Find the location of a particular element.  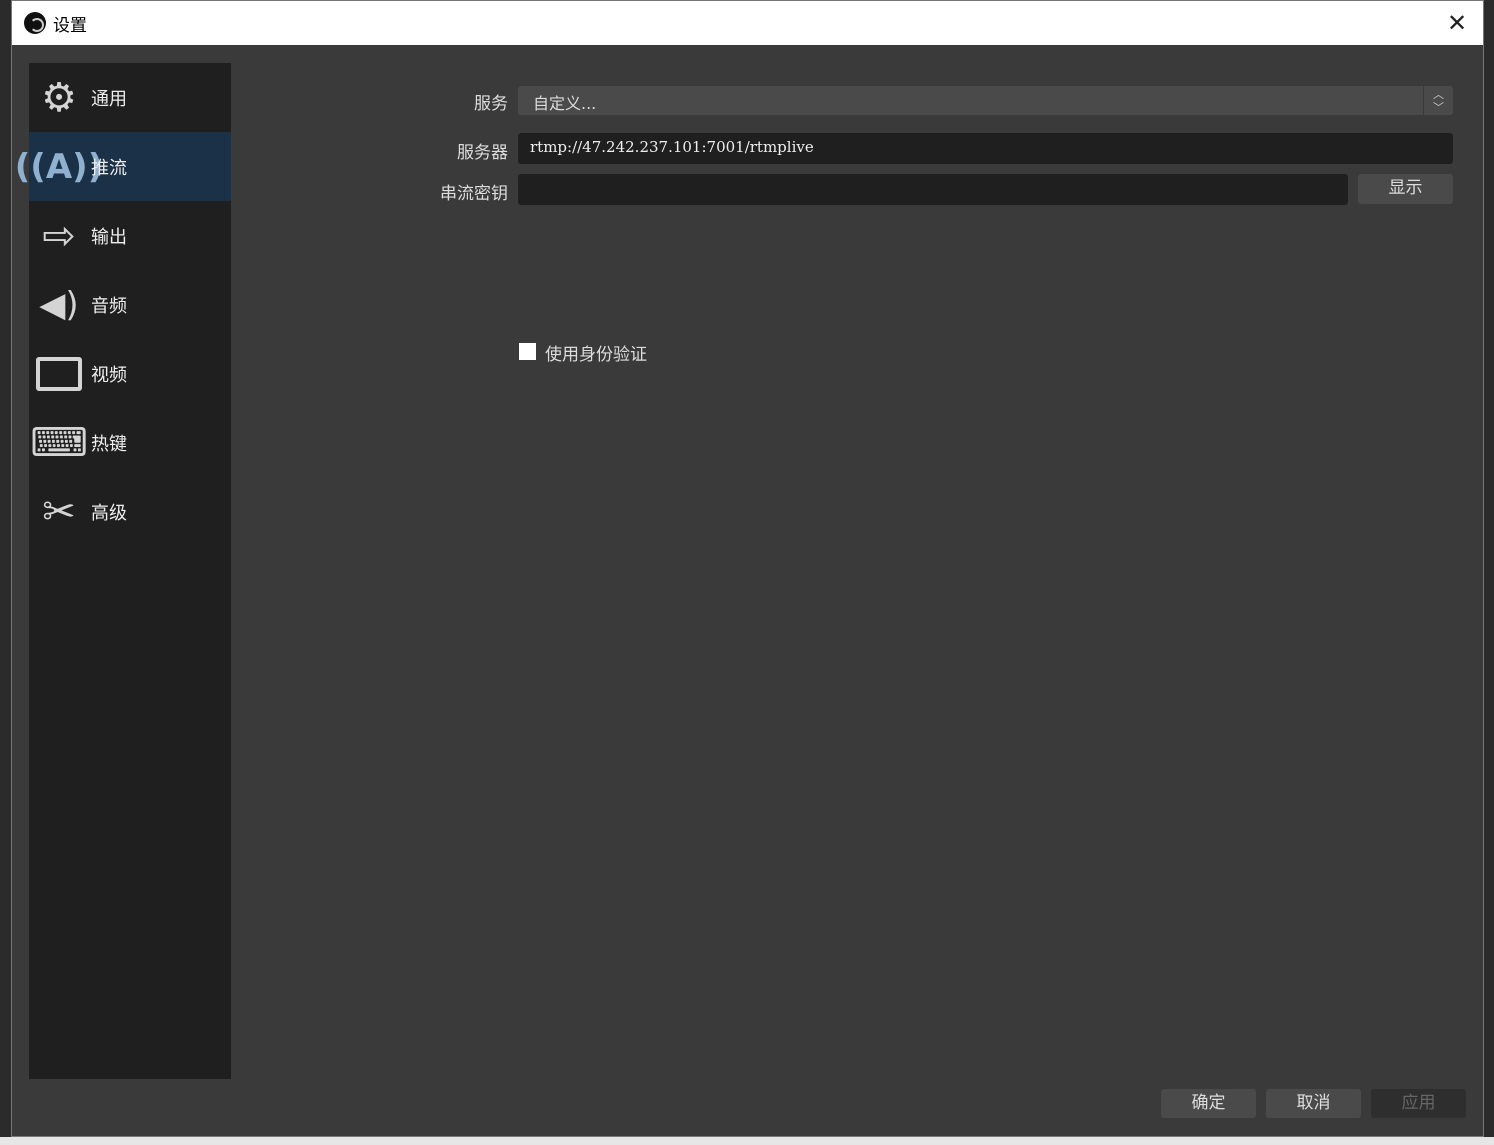

settings-sidebar: ⚙ 通用 ((A)) 推流 ⇨ 输出 ◀) 音频 视频 ⌨ 热键 ✂ 高级 is located at coordinates (122, 571).